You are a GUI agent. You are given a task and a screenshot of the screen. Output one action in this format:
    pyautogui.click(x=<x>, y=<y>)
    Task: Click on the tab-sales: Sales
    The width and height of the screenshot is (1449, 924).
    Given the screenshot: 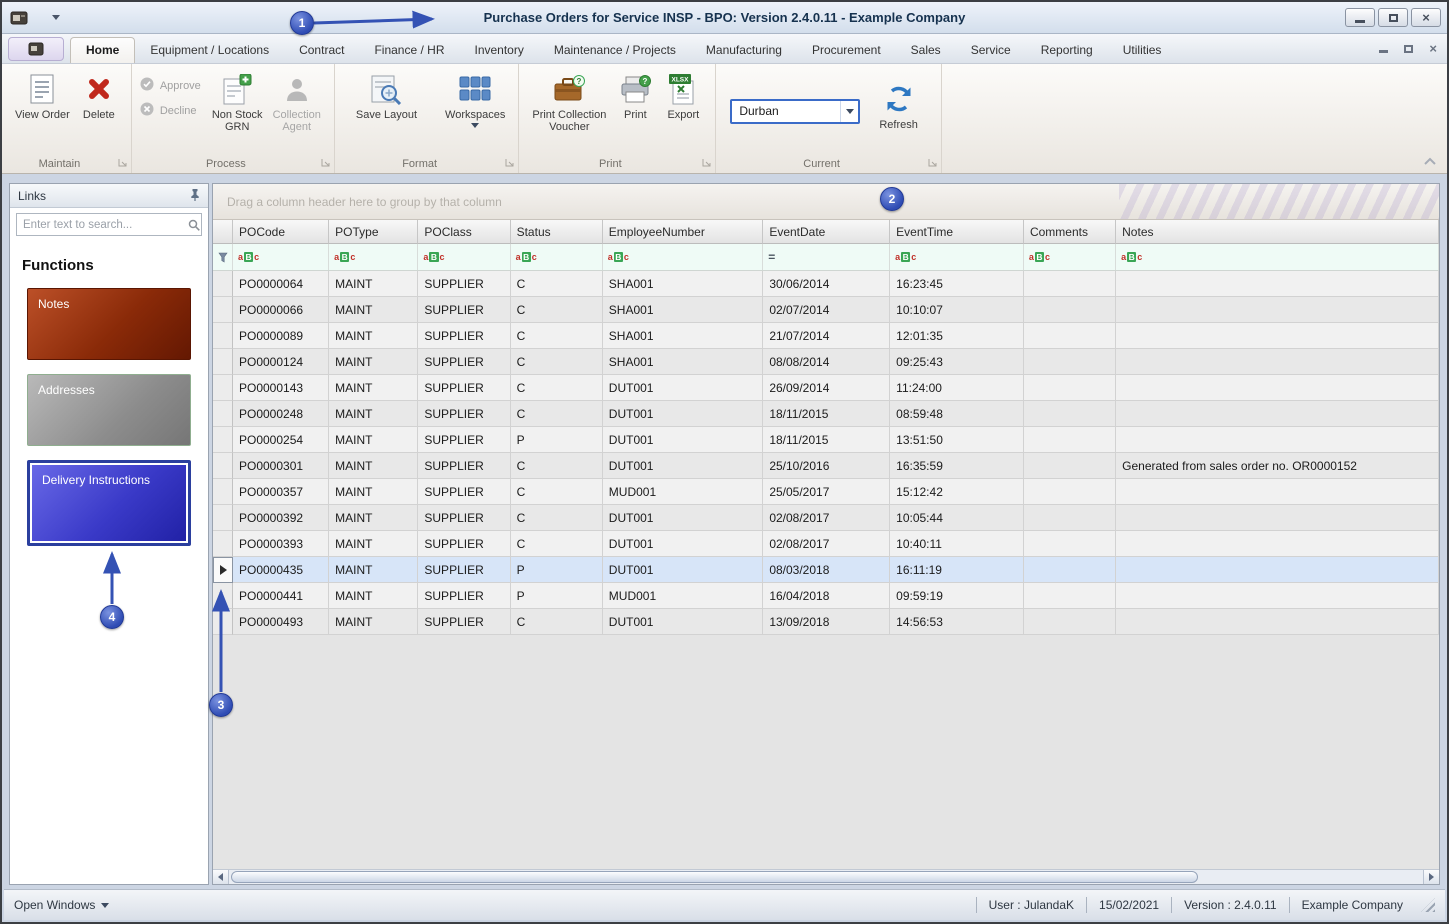 What is the action you would take?
    pyautogui.click(x=926, y=50)
    